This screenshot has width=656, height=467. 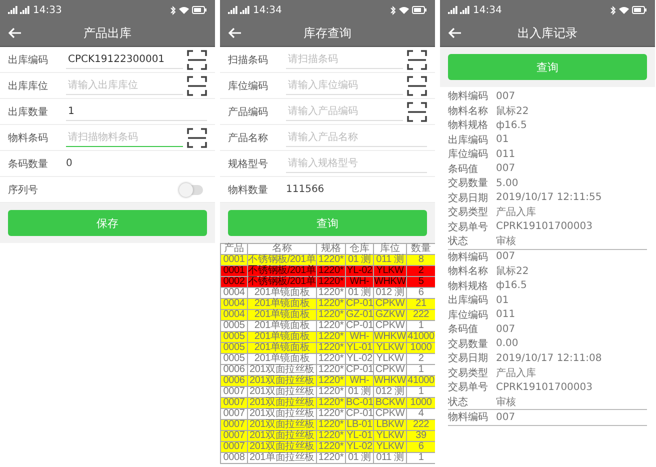 What do you see at coordinates (107, 223) in the screenshot?
I see `save-button: 保存` at bounding box center [107, 223].